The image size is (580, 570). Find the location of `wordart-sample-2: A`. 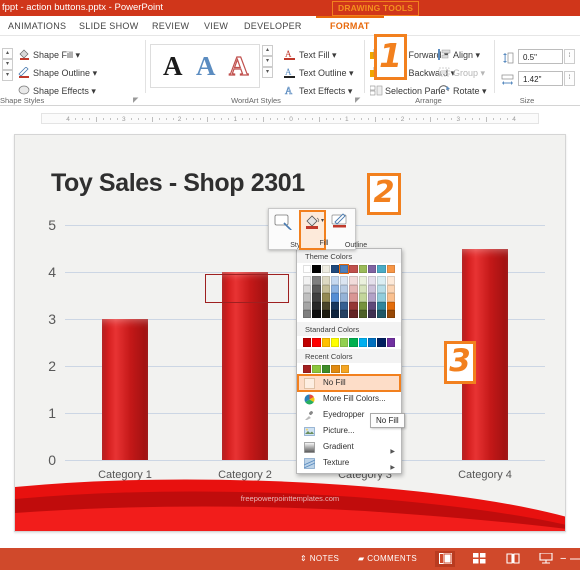

wordart-sample-2: A is located at coordinates (206, 66).